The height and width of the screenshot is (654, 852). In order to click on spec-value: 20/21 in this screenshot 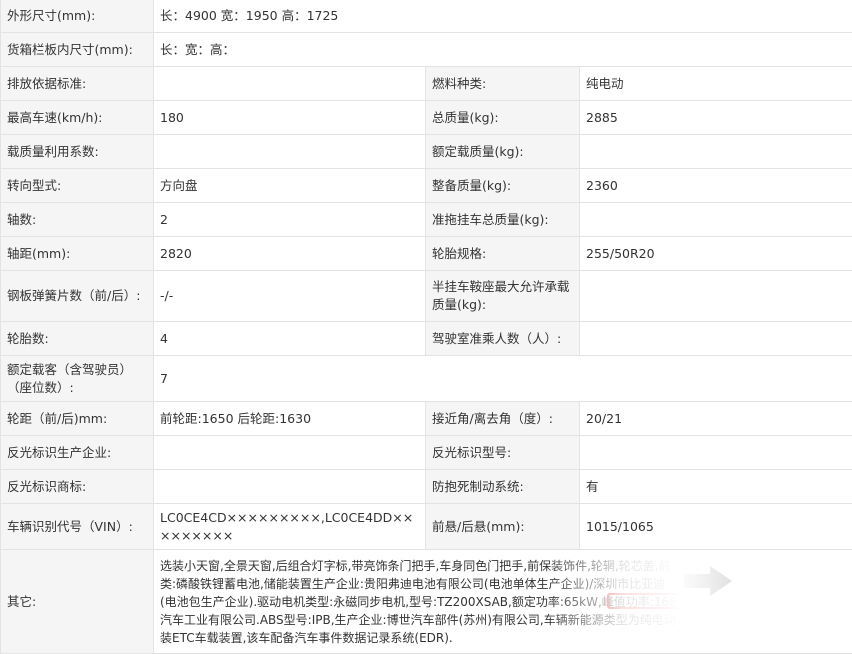, I will do `click(716, 419)`.